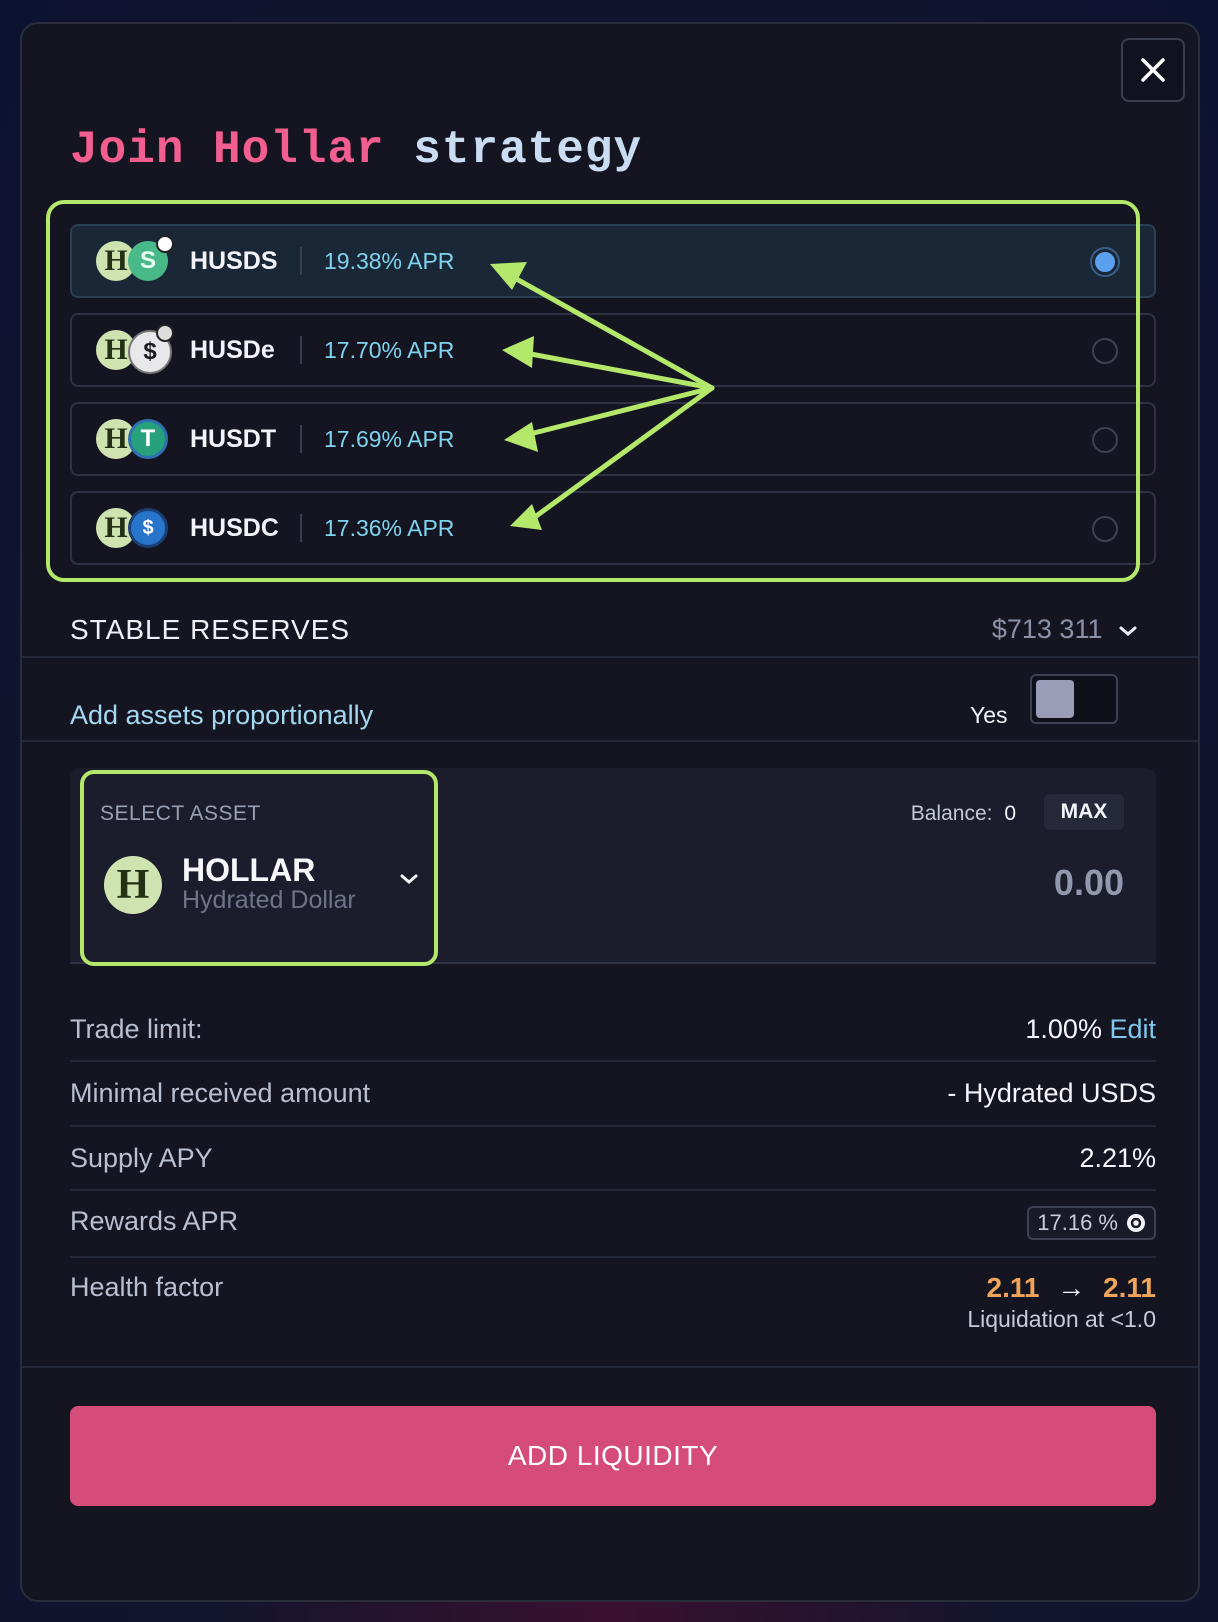  What do you see at coordinates (963, 813) in the screenshot?
I see `balance-display: Balance: 0` at bounding box center [963, 813].